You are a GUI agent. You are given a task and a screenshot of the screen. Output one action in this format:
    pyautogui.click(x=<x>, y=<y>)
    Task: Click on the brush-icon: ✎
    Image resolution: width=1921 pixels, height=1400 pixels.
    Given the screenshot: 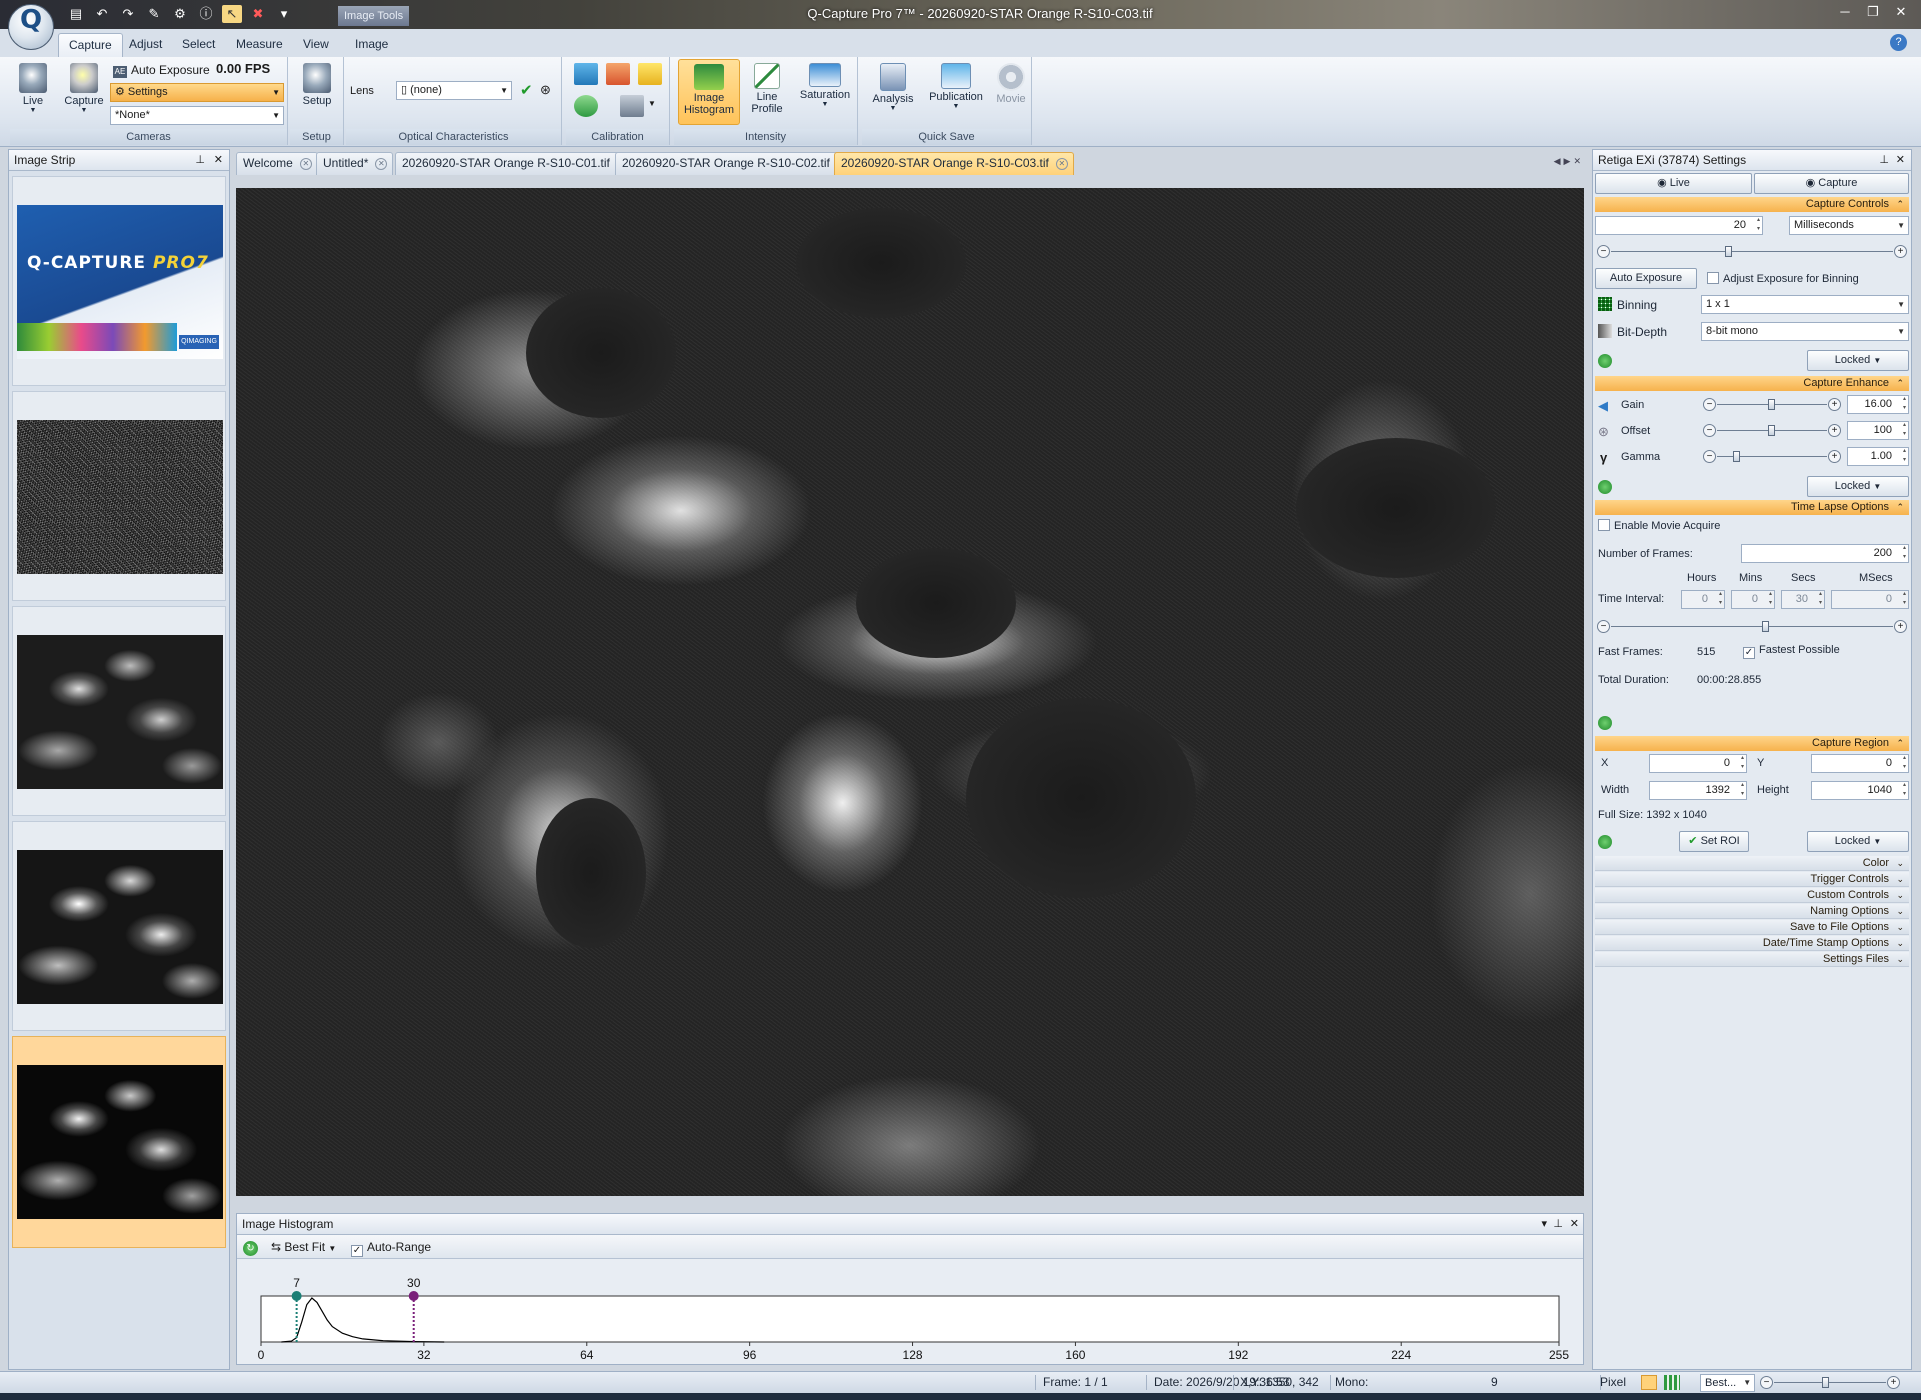 What is the action you would take?
    pyautogui.click(x=154, y=14)
    